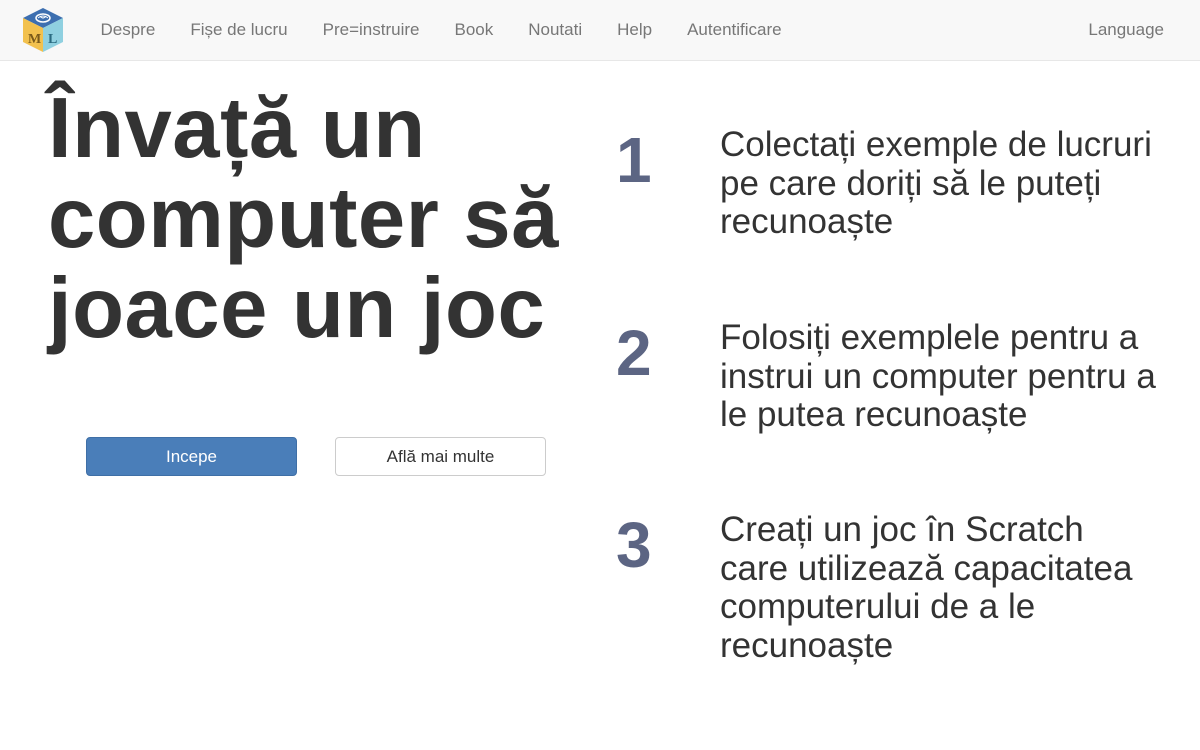 This screenshot has width=1200, height=750. Describe the element at coordinates (303, 218) in the screenshot. I see `hero-title-line-2: computer să` at that location.